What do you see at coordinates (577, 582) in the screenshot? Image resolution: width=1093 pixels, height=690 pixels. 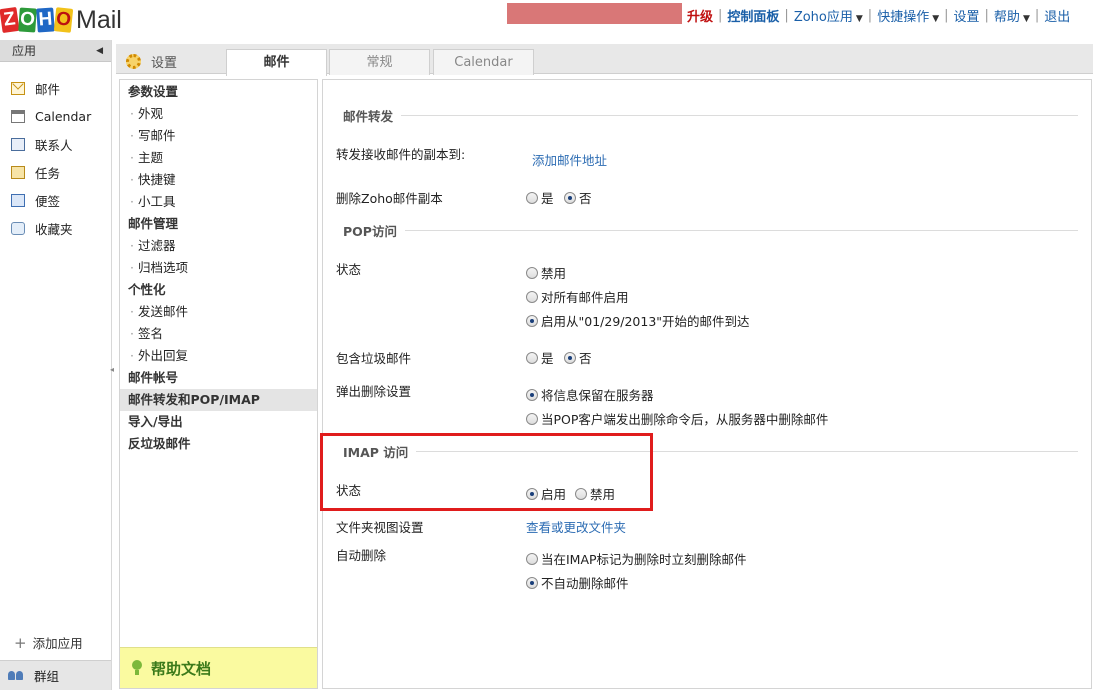 I see `no-auto-delete-radio: 不自动删除邮件` at bounding box center [577, 582].